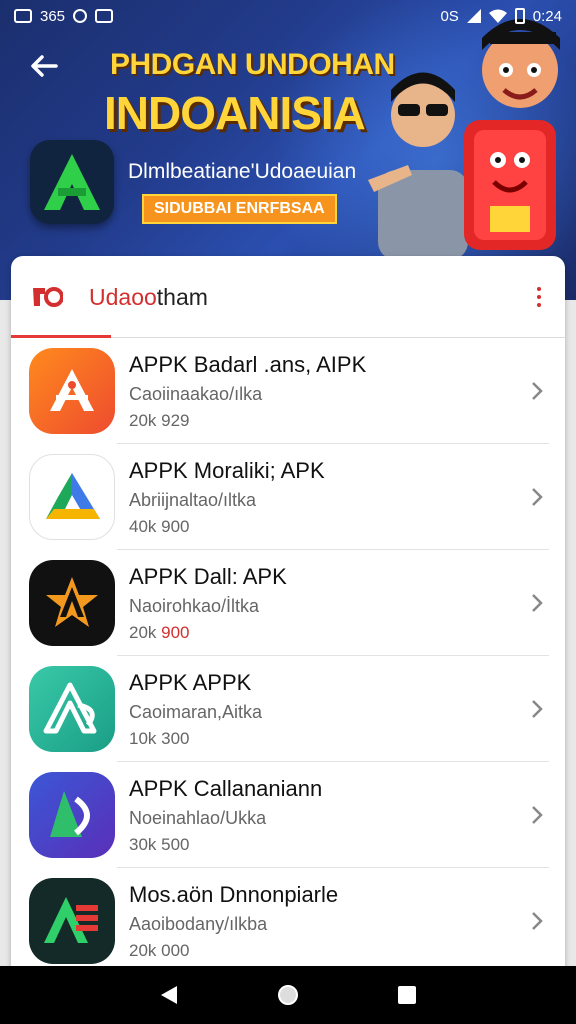  What do you see at coordinates (72, 921) in the screenshot?
I see `dark-a-icon` at bounding box center [72, 921].